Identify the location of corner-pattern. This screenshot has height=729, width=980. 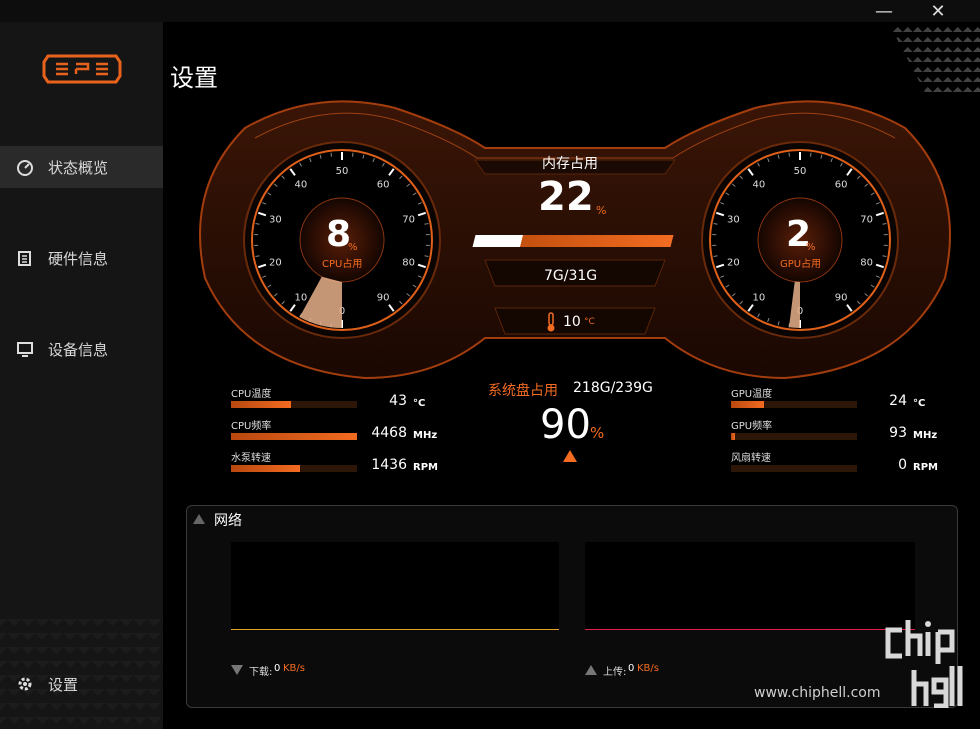
(934, 57).